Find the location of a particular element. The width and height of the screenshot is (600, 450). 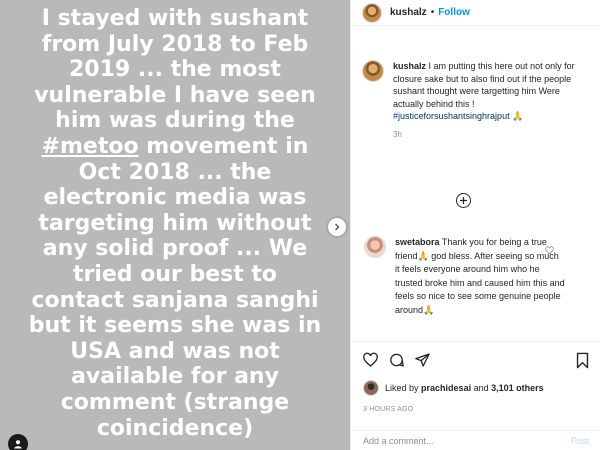

action-bar is located at coordinates (475, 358).